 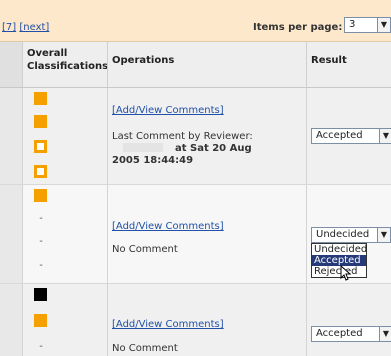 I want to click on operations-header-label: Operations, so click(x=143, y=60).